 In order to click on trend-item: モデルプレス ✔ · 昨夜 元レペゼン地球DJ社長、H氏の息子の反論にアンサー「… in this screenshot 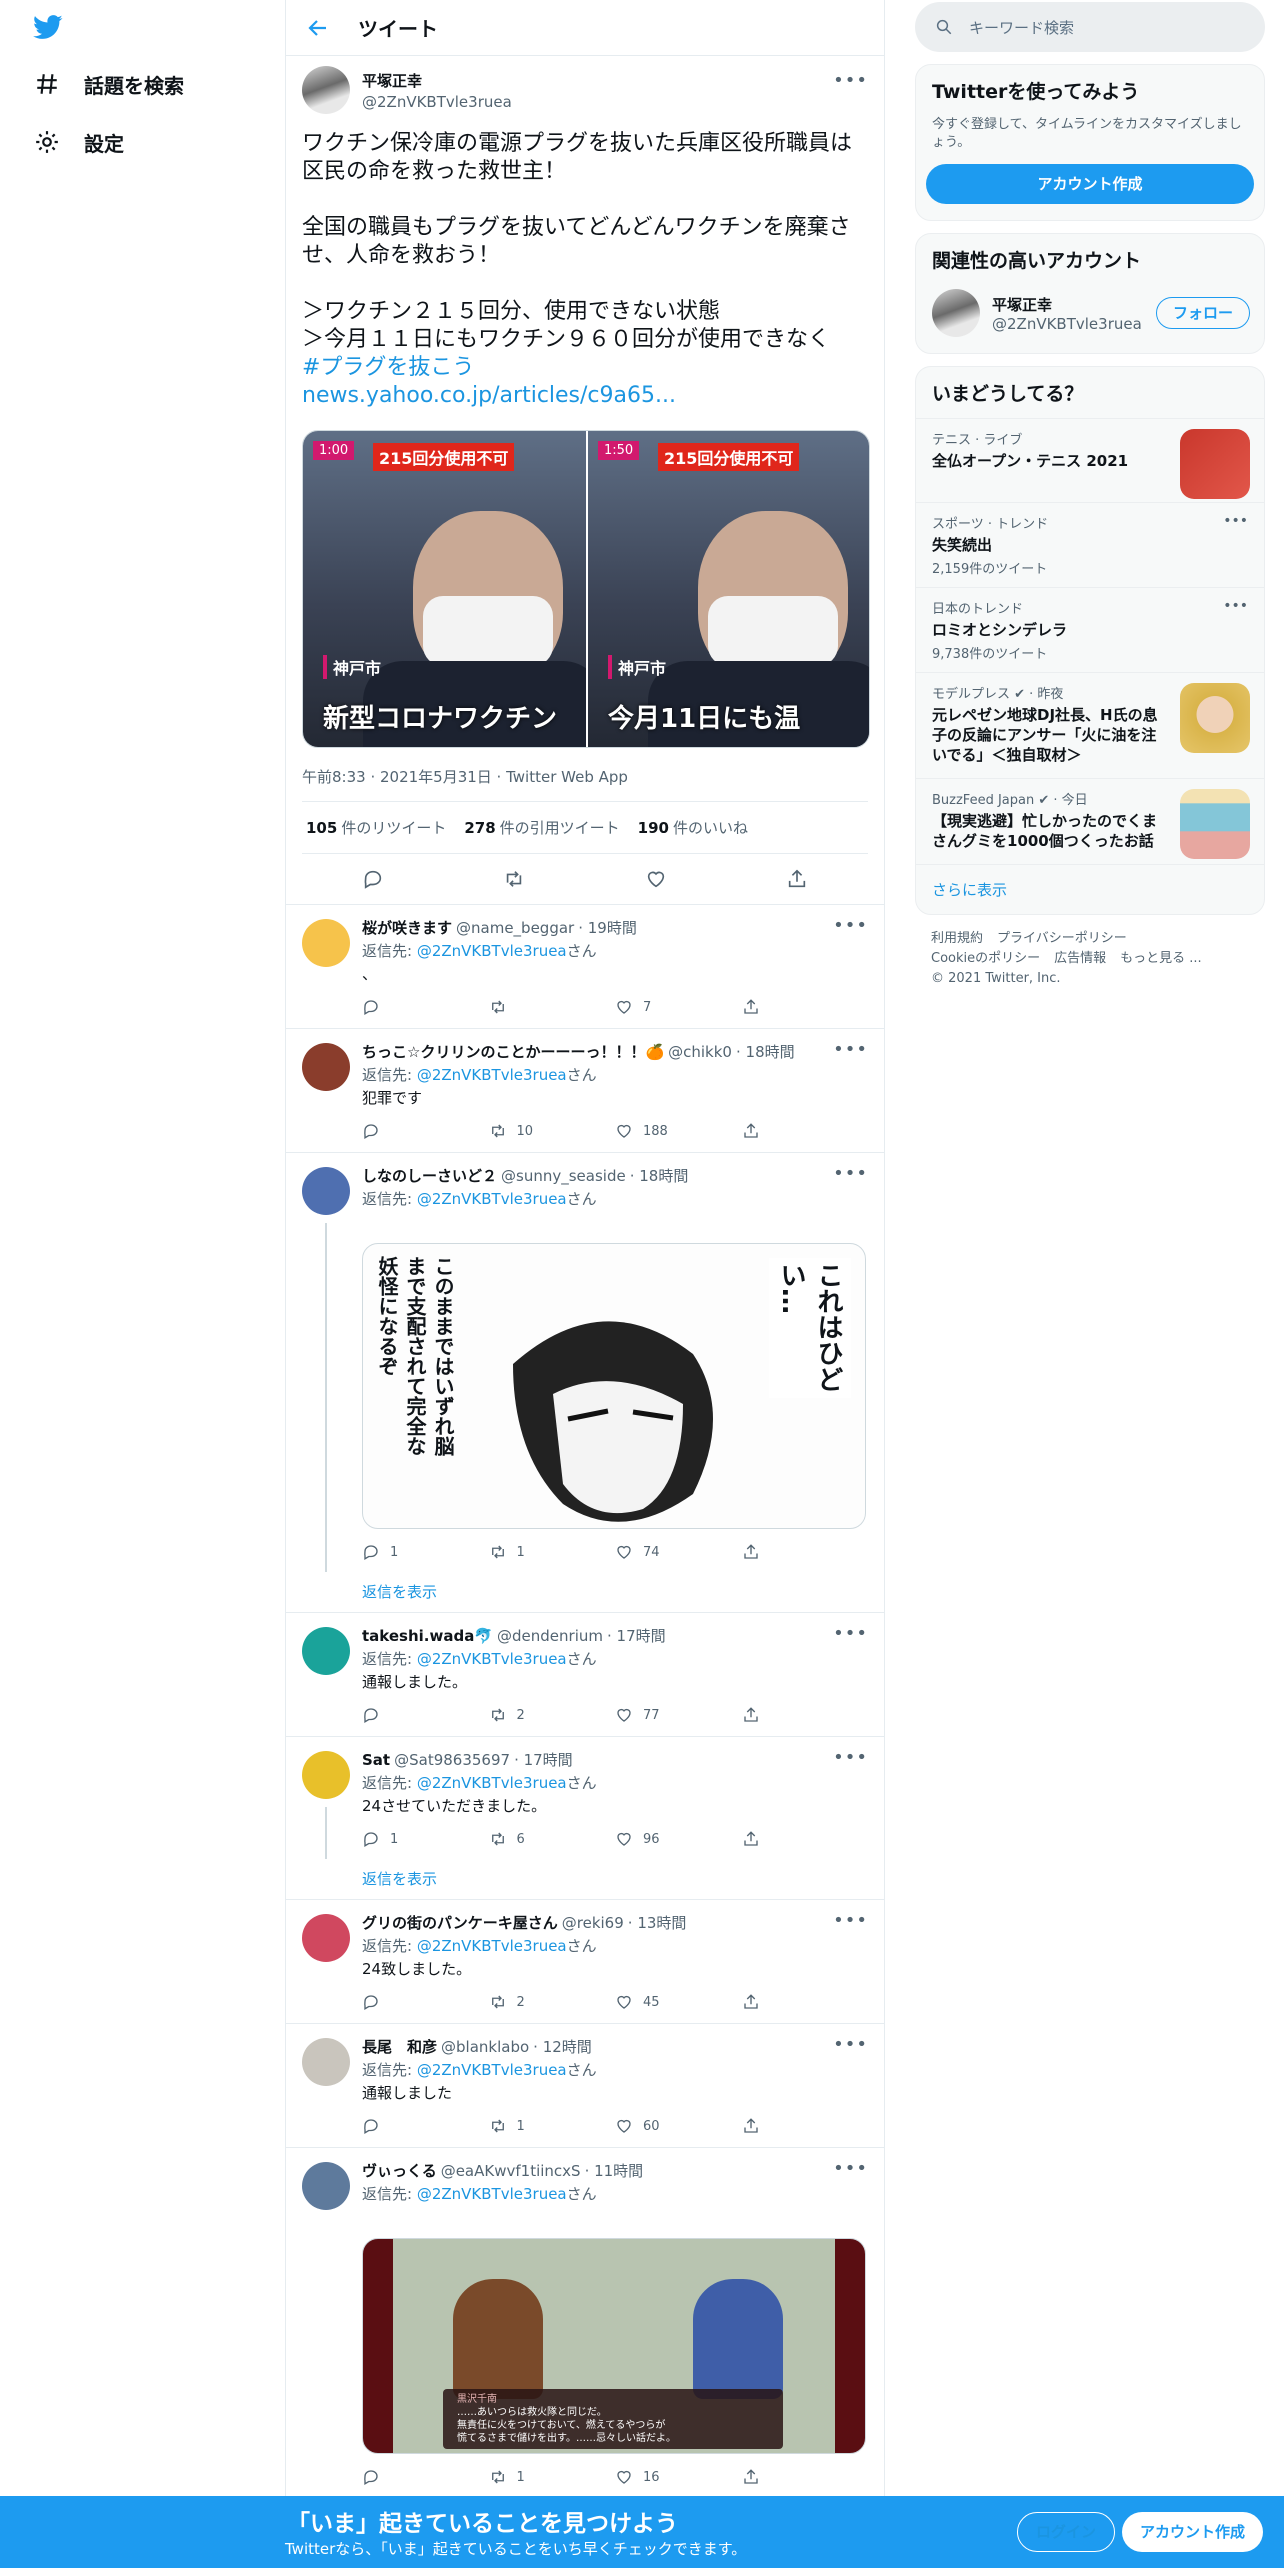, I will do `click(1090, 725)`.